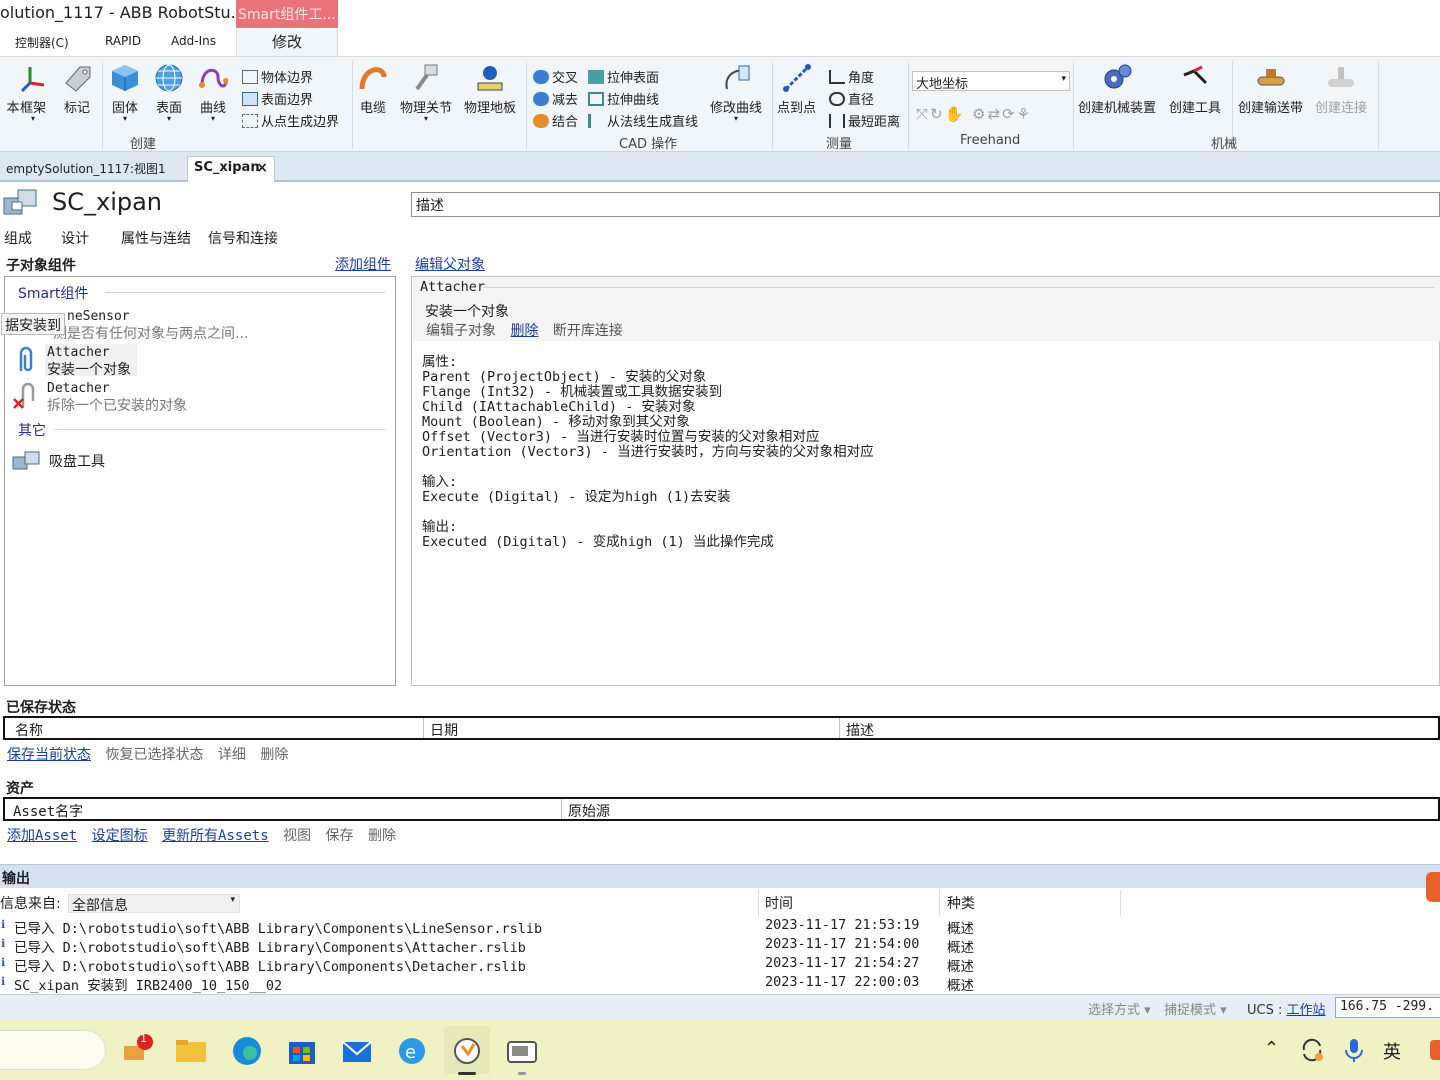 The image size is (1440, 1080). Describe the element at coordinates (991, 81) in the screenshot. I see `coordinate-system-select: 大地坐标 ▾` at that location.